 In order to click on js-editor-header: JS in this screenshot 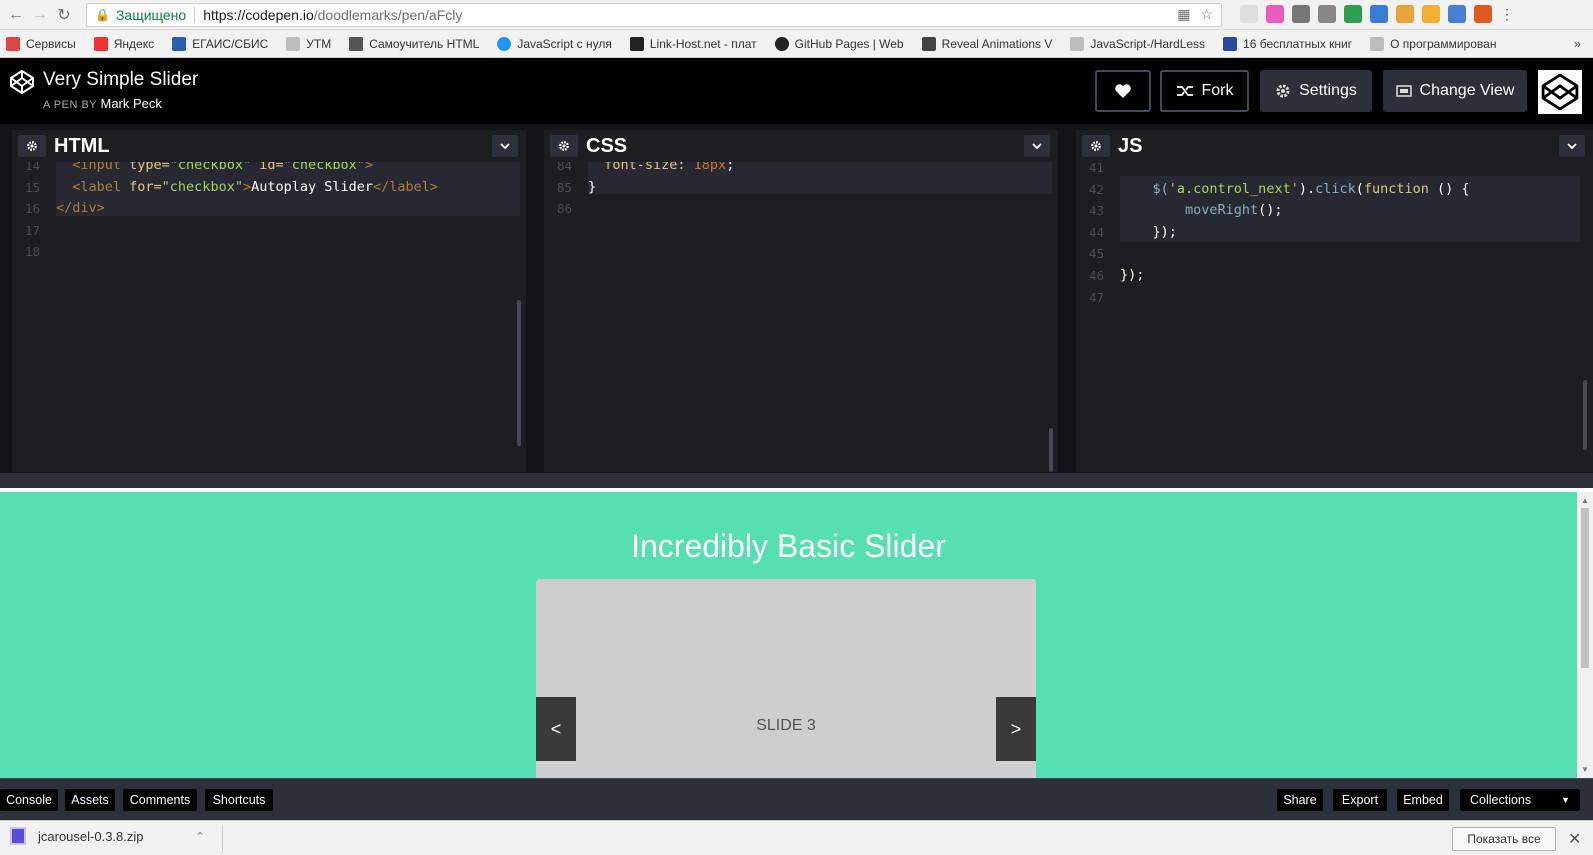, I will do `click(1334, 146)`.